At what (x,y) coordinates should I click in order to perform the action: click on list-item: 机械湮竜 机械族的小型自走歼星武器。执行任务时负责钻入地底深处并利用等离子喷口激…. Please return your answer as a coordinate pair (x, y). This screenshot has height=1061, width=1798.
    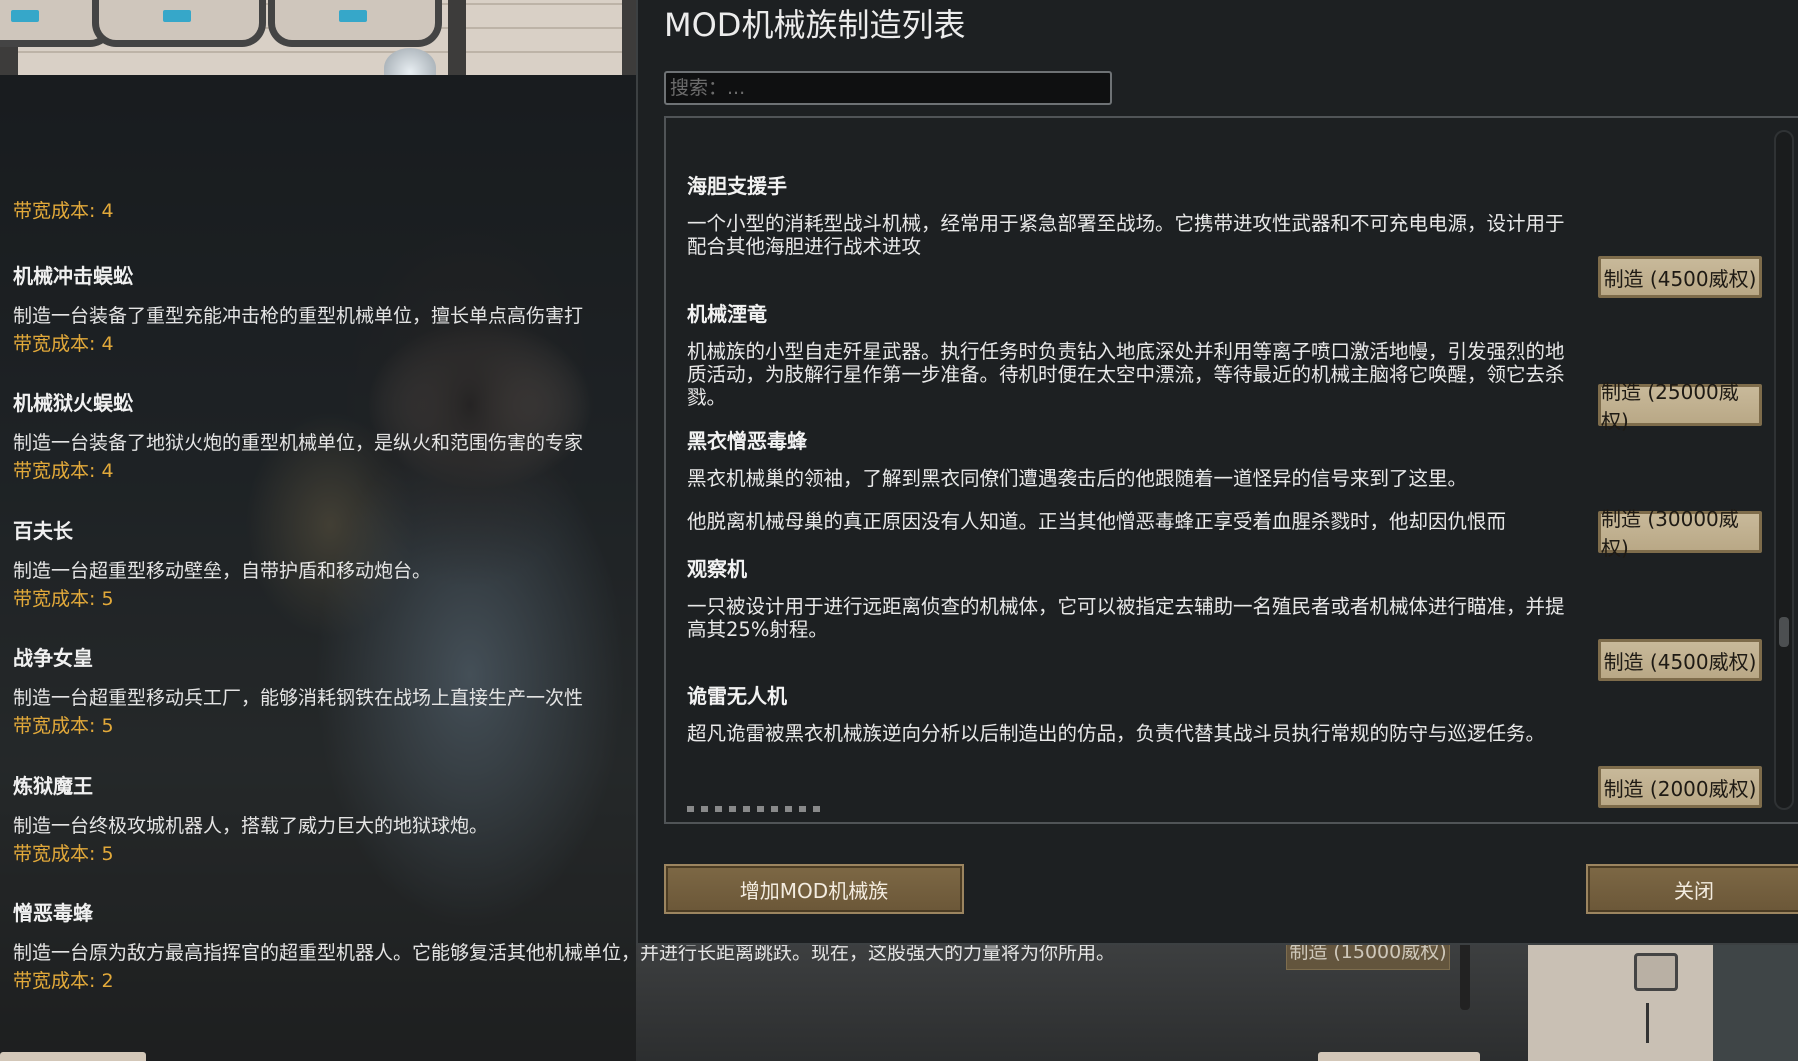
    Looking at the image, I should click on (1242, 365).